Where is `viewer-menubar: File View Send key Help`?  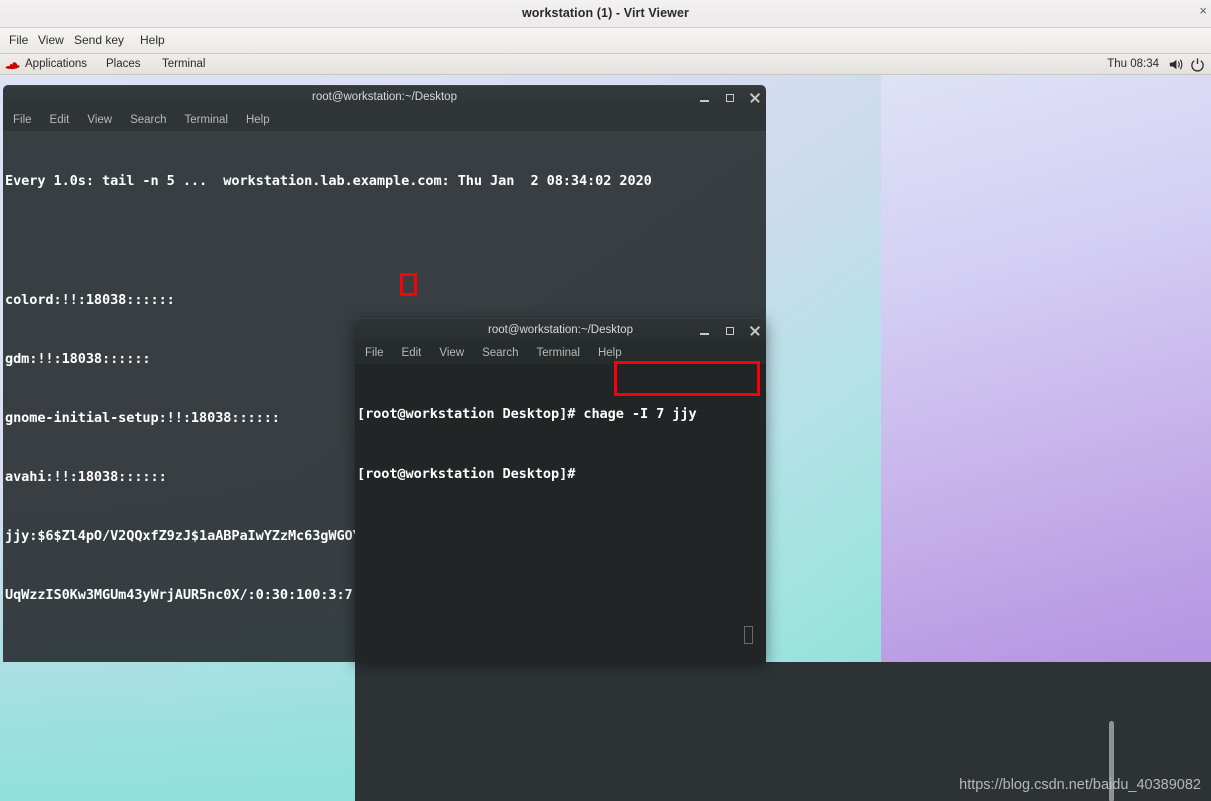
viewer-menubar: File View Send key Help is located at coordinates (605, 41).